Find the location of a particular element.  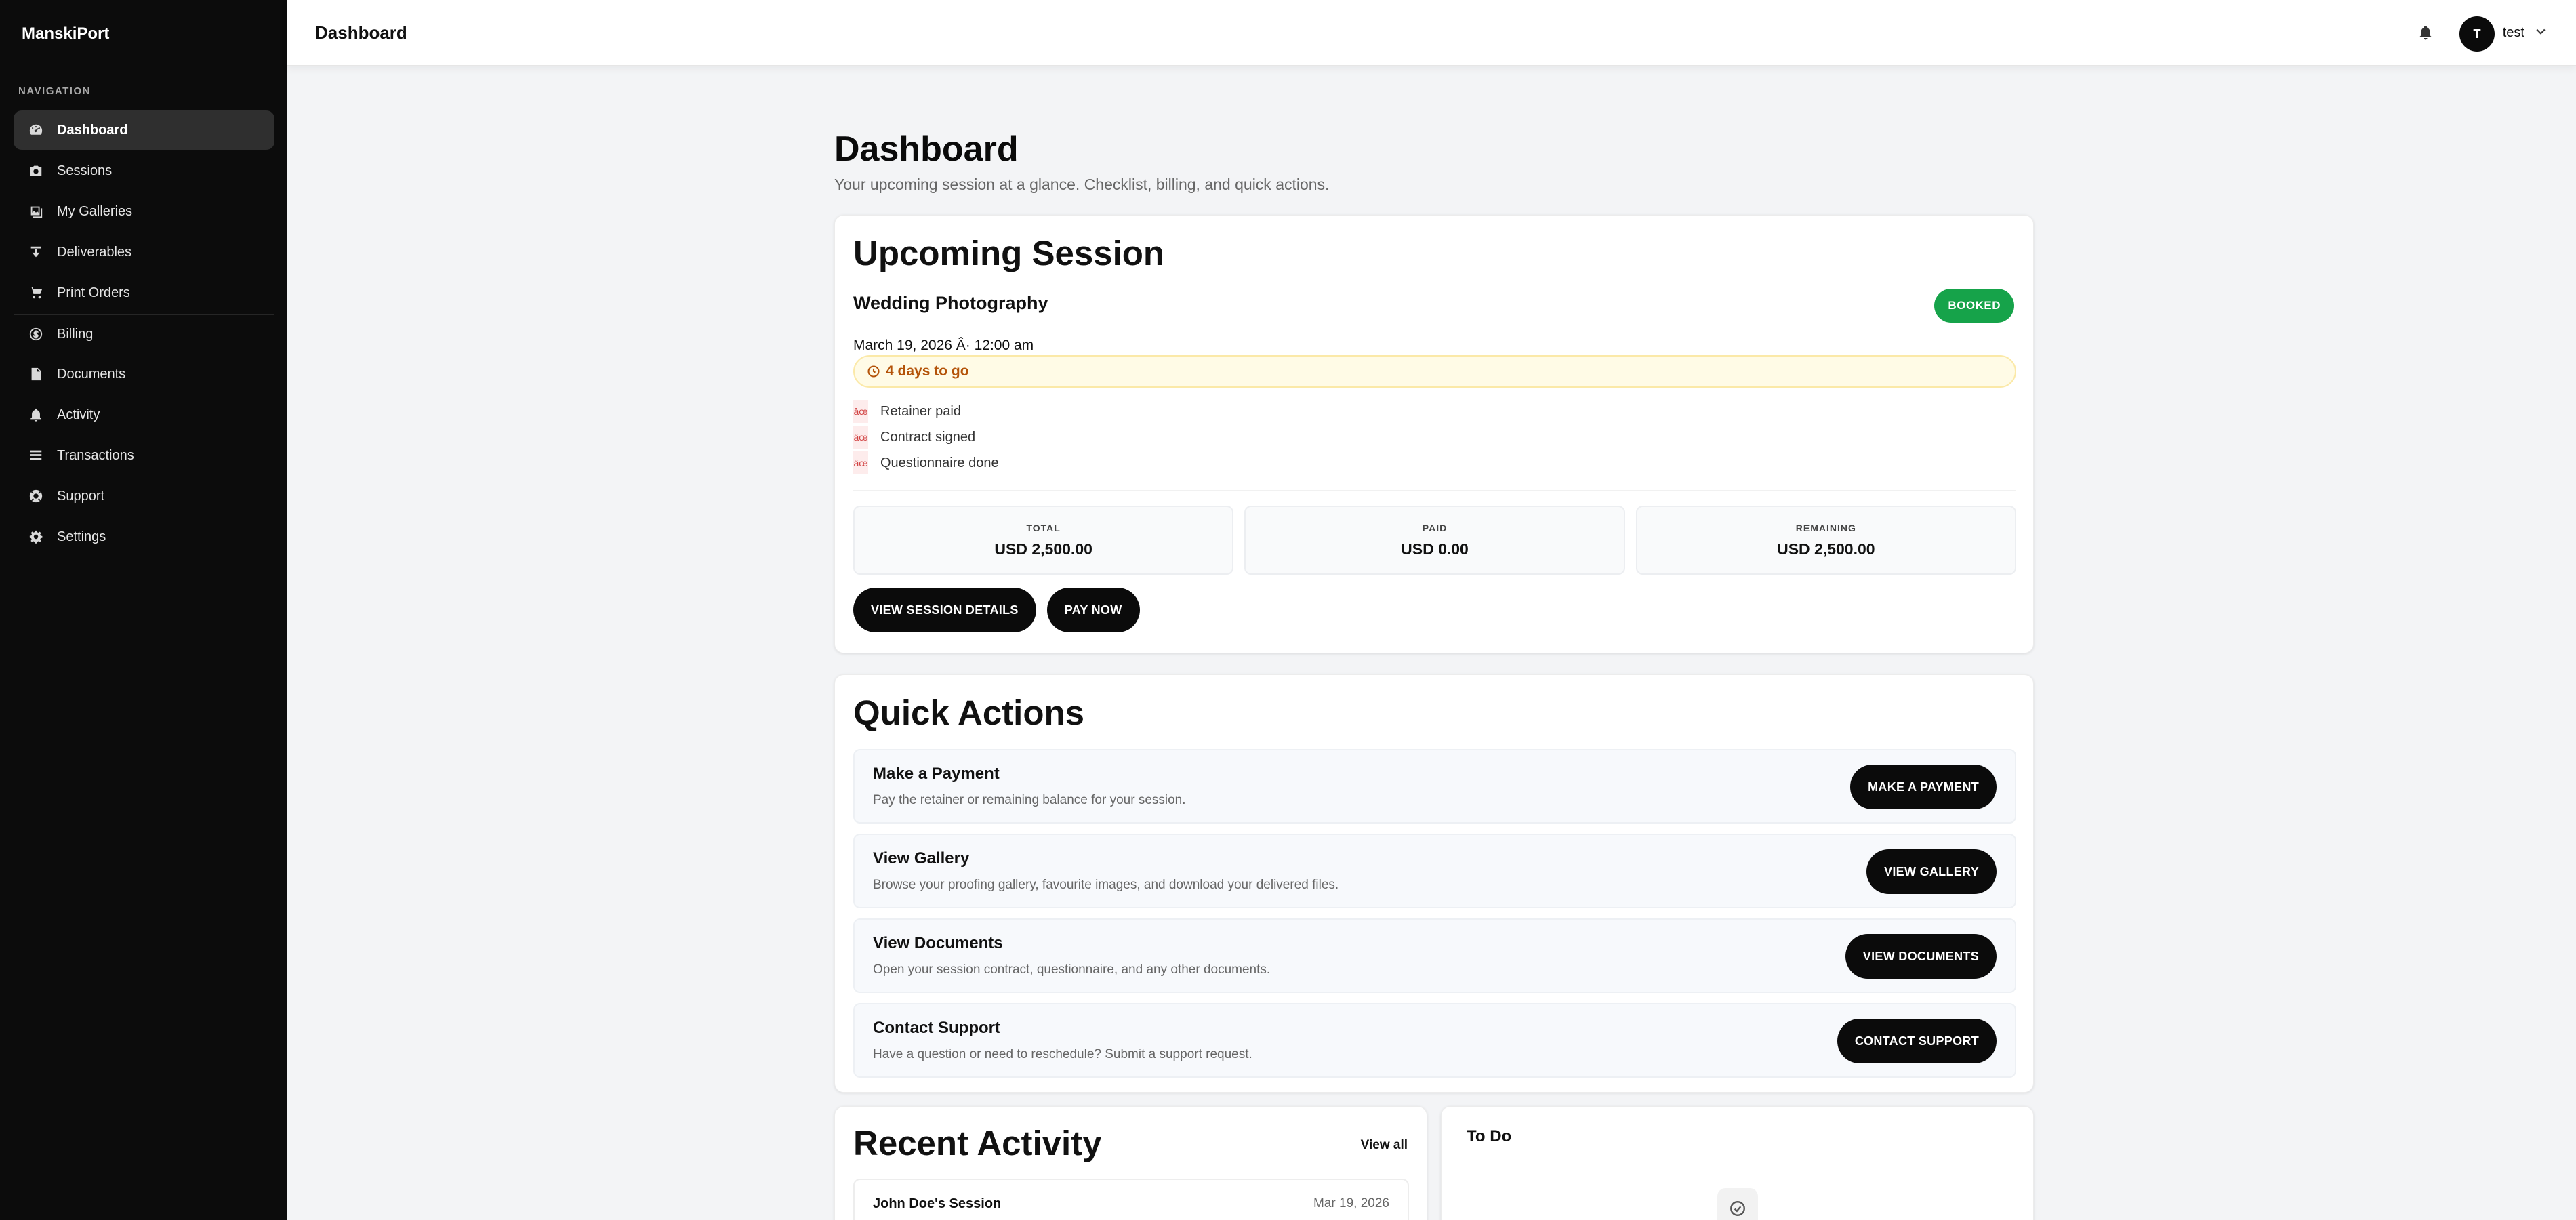

activity-date: Mar 19, 2026 is located at coordinates (1351, 1204).